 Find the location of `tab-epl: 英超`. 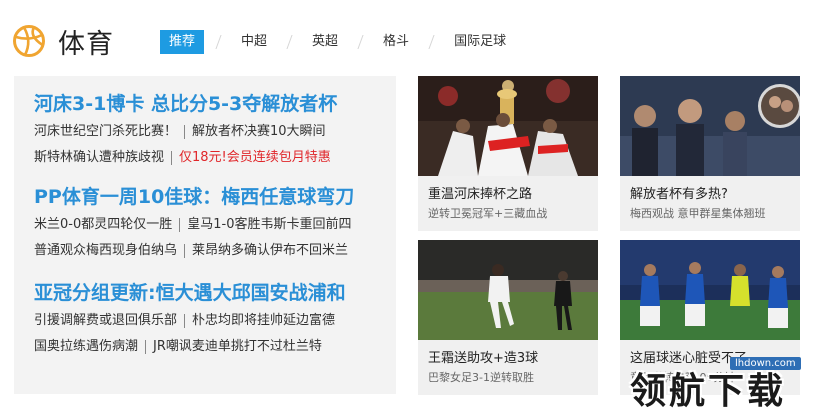

tab-epl: 英超 is located at coordinates (325, 42).